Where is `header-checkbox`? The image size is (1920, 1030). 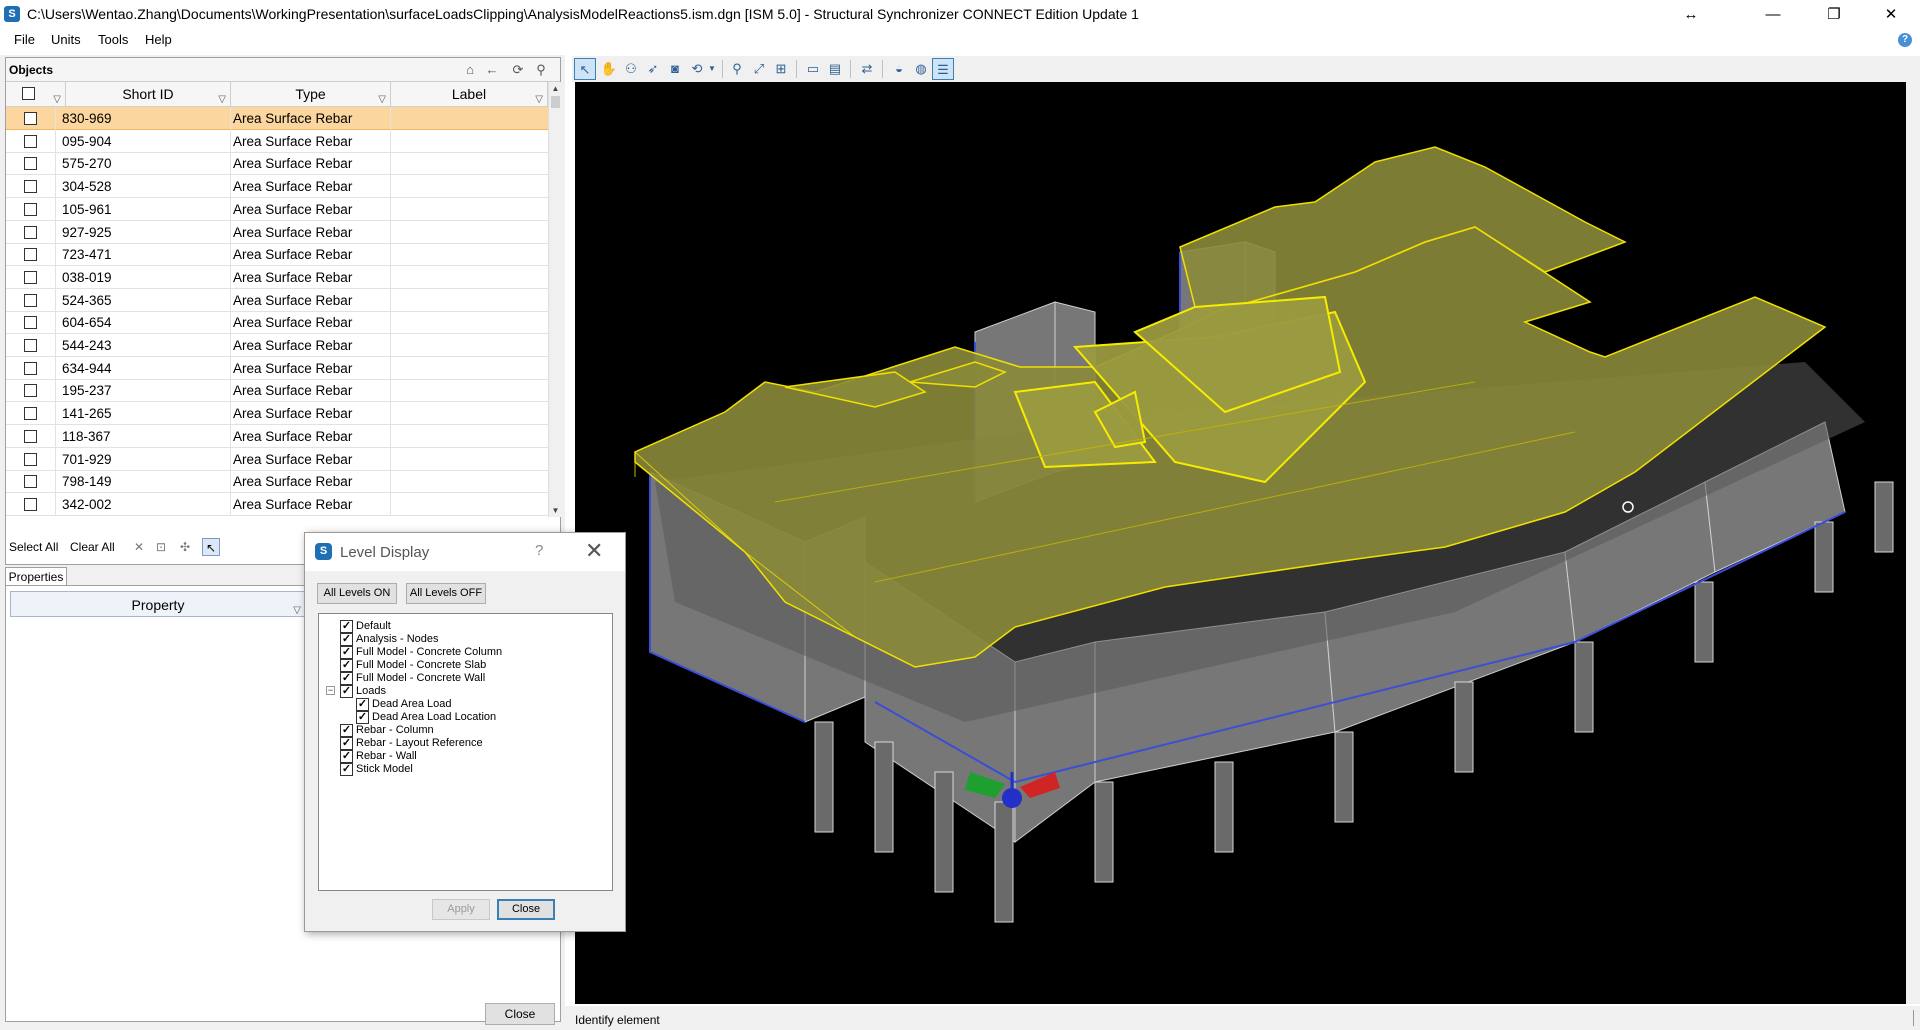 header-checkbox is located at coordinates (28, 93).